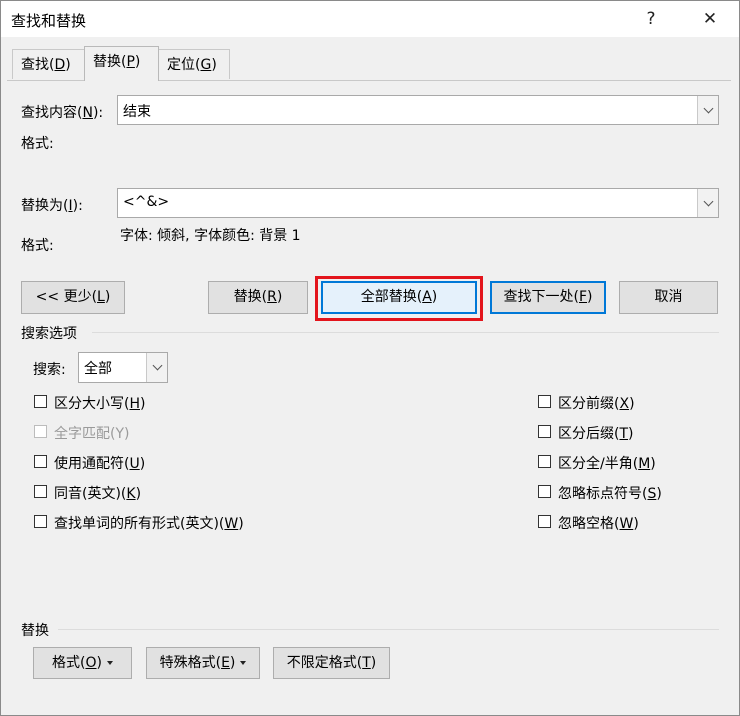 Image resolution: width=740 pixels, height=716 pixels. Describe the element at coordinates (134, 464) in the screenshot. I see `wildcards-key: U` at that location.